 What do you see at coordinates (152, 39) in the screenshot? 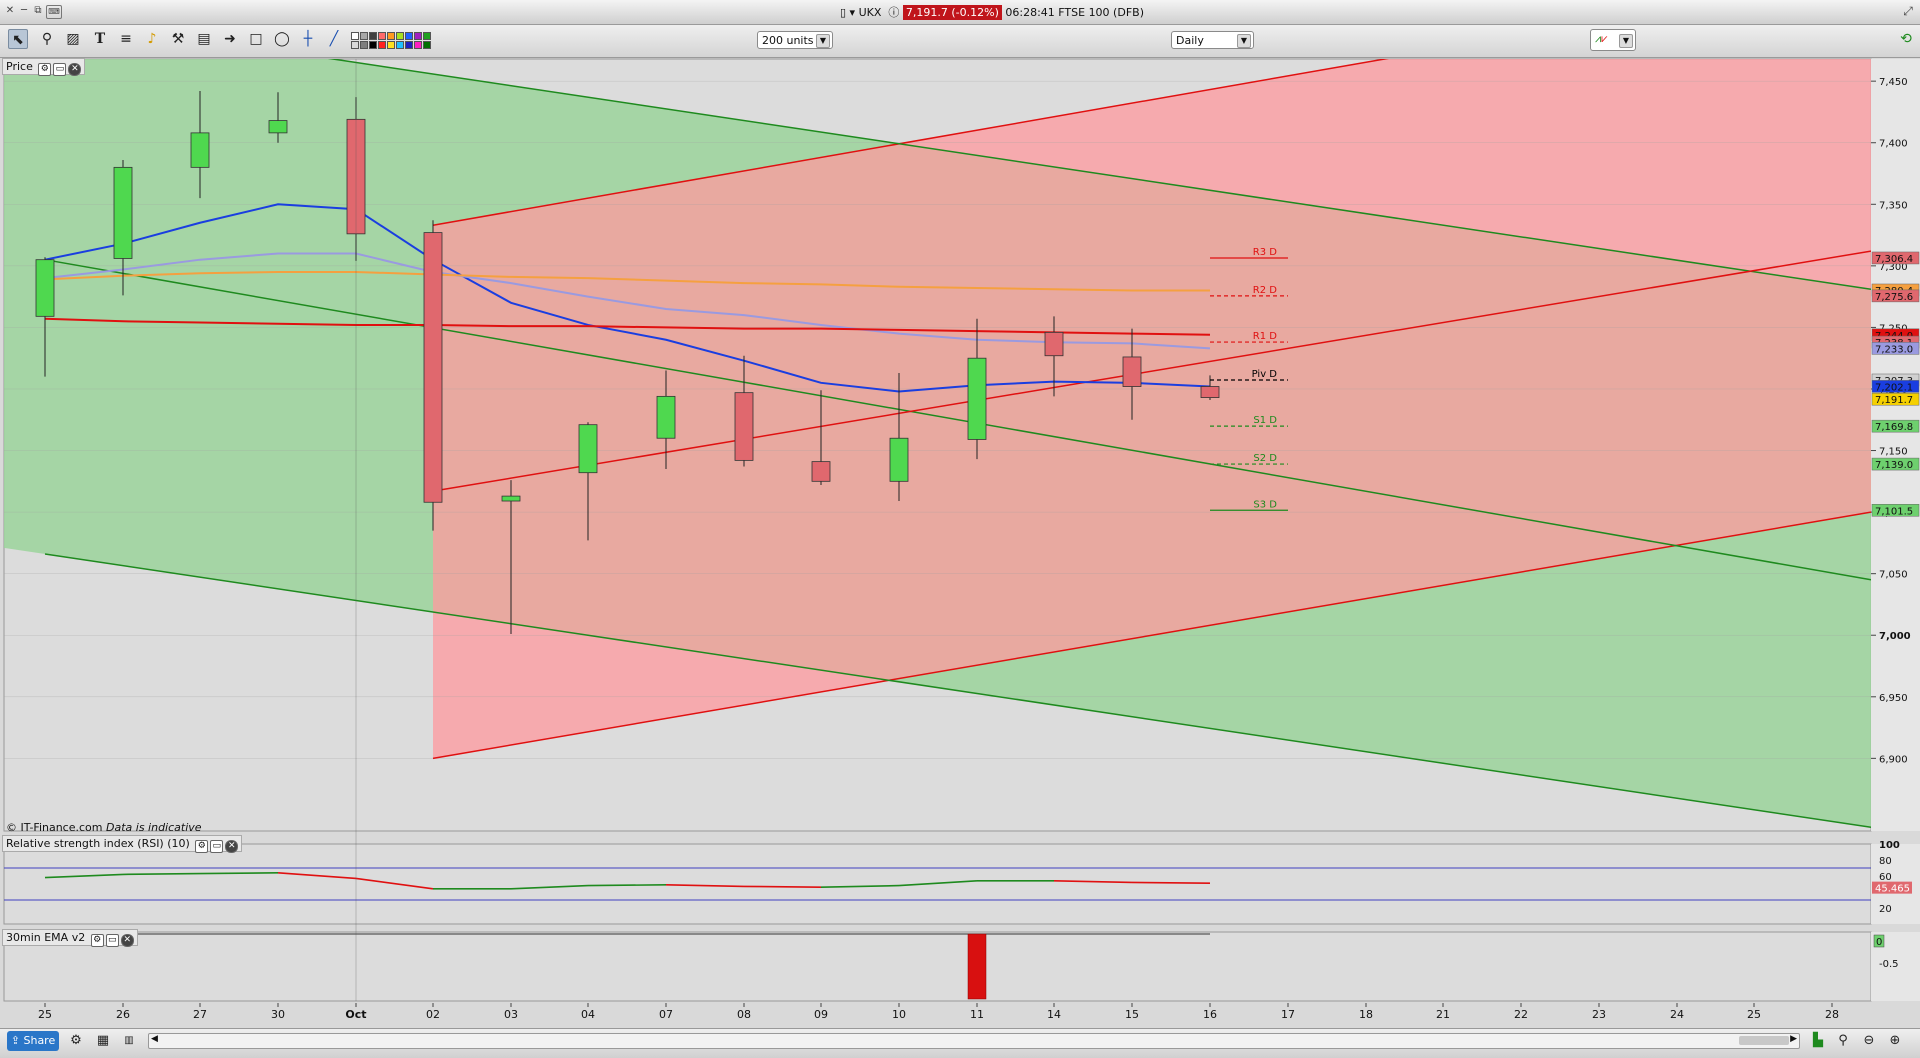
I see `alert-icon: ♪` at bounding box center [152, 39].